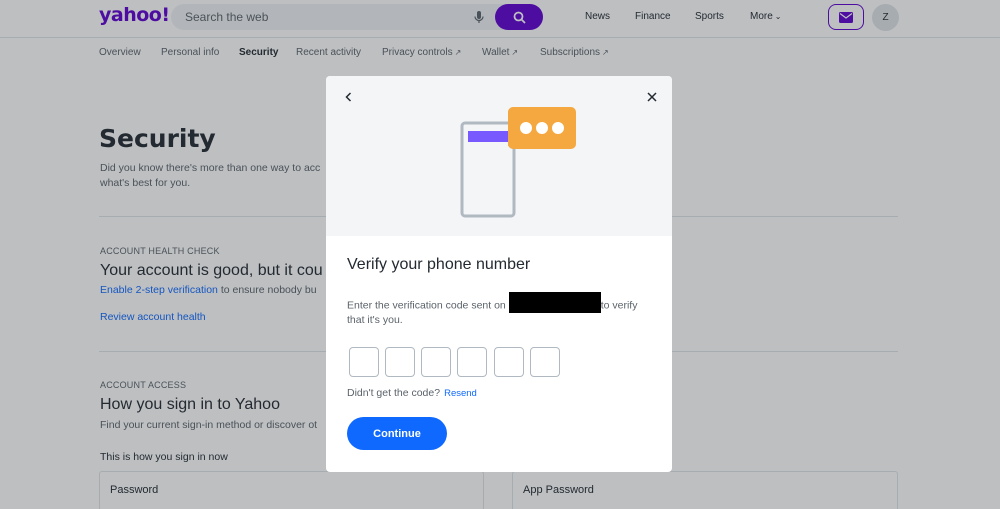 This screenshot has width=1000, height=509. What do you see at coordinates (619, 305) in the screenshot?
I see `instructions-suffix: to verify` at bounding box center [619, 305].